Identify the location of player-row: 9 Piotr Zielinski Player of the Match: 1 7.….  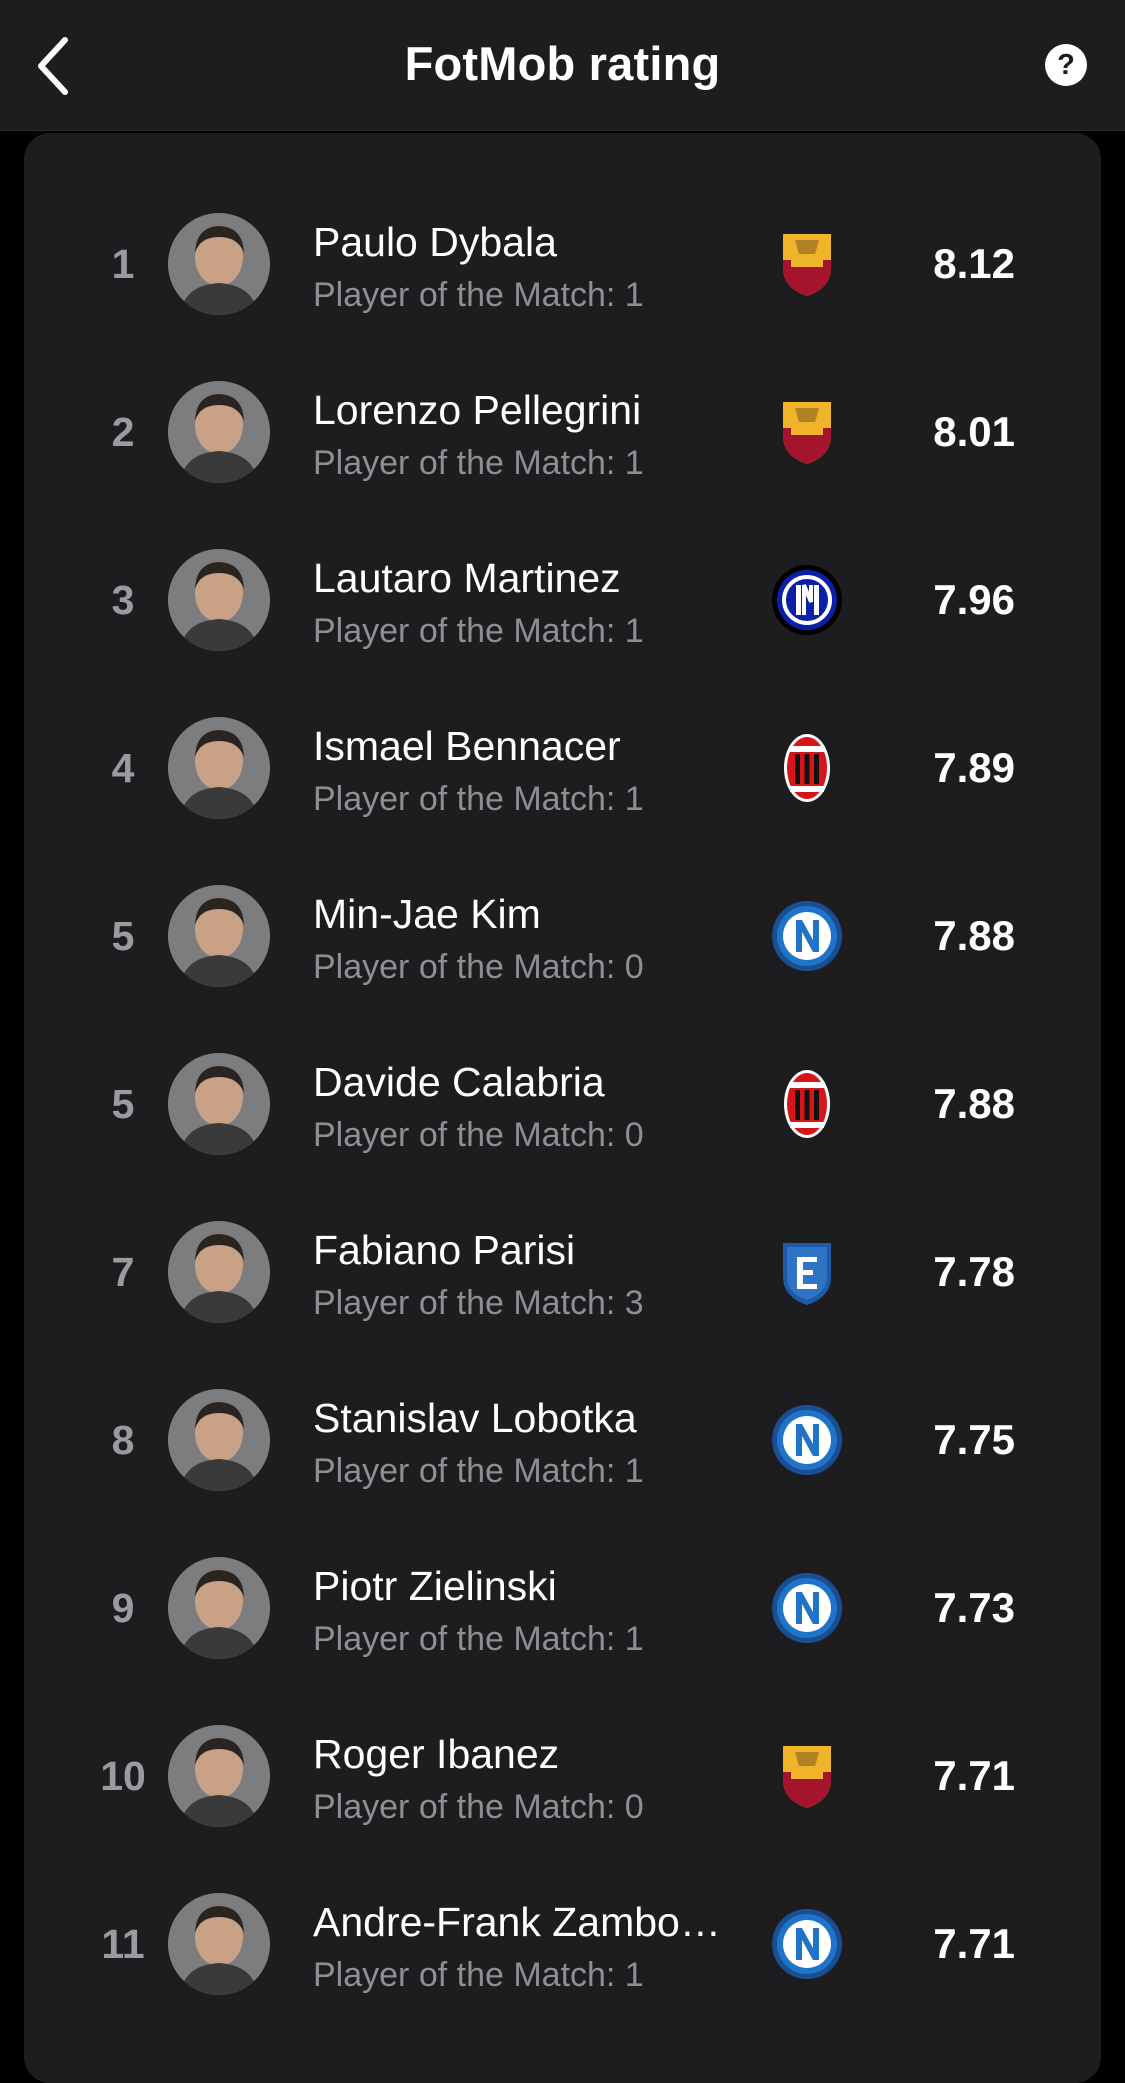
(562, 1608).